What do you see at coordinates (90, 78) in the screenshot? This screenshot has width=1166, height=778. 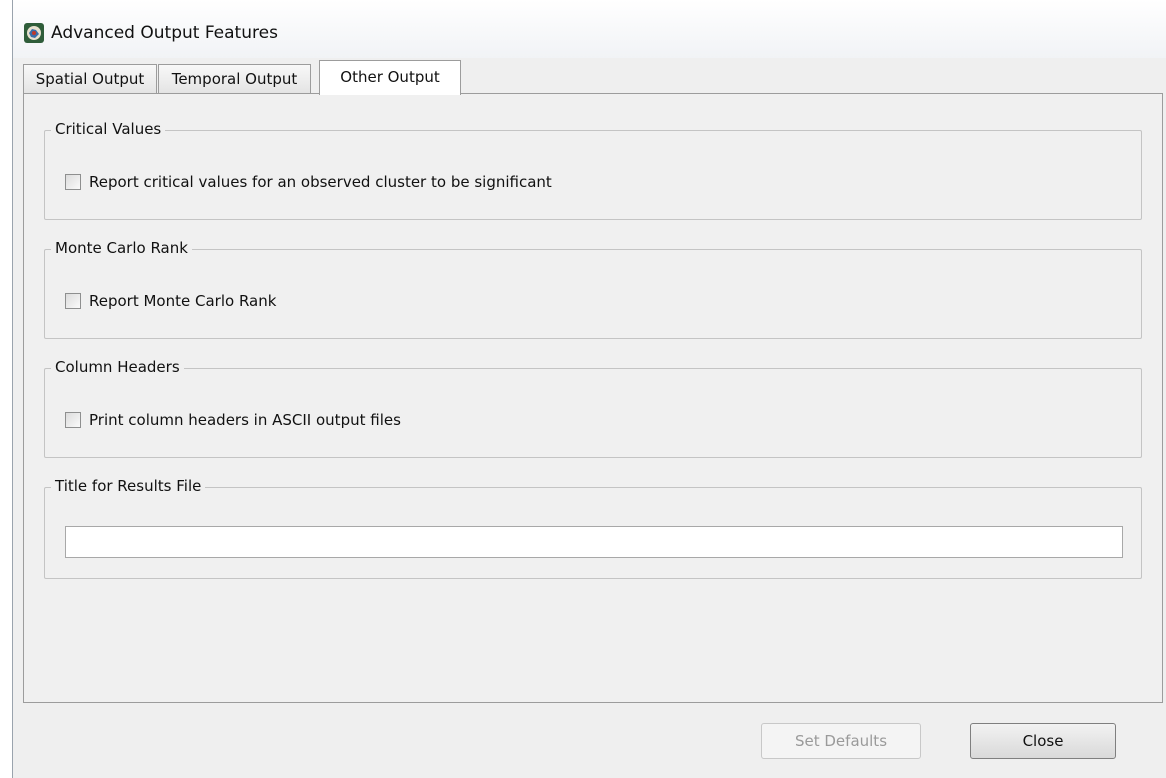 I see `tab-spatial-output: Spatial Output` at bounding box center [90, 78].